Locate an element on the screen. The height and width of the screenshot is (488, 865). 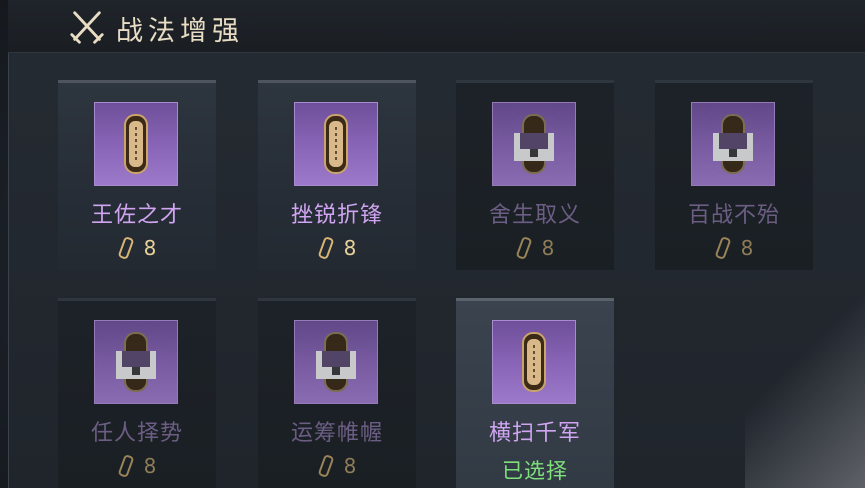
tactic-card-7: 横扫千军 已选择 is located at coordinates (535, 393).